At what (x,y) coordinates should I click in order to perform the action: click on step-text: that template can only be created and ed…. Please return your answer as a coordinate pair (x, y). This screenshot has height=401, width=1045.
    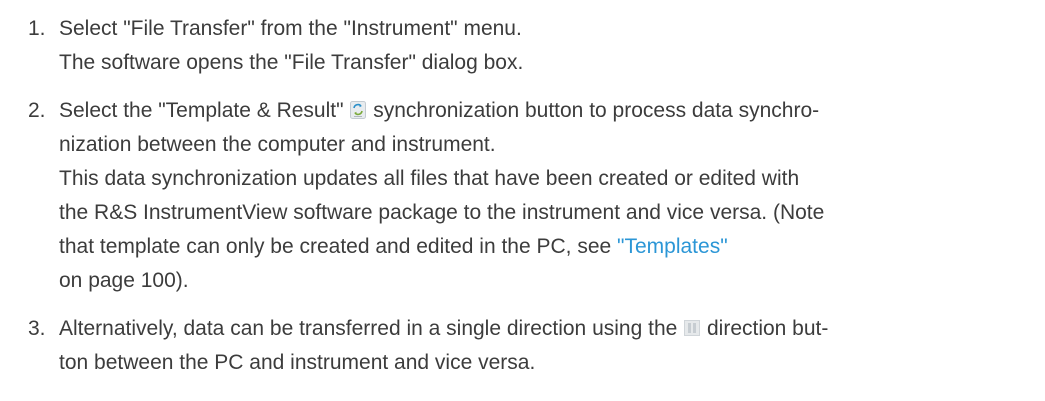
    Looking at the image, I should click on (338, 246).